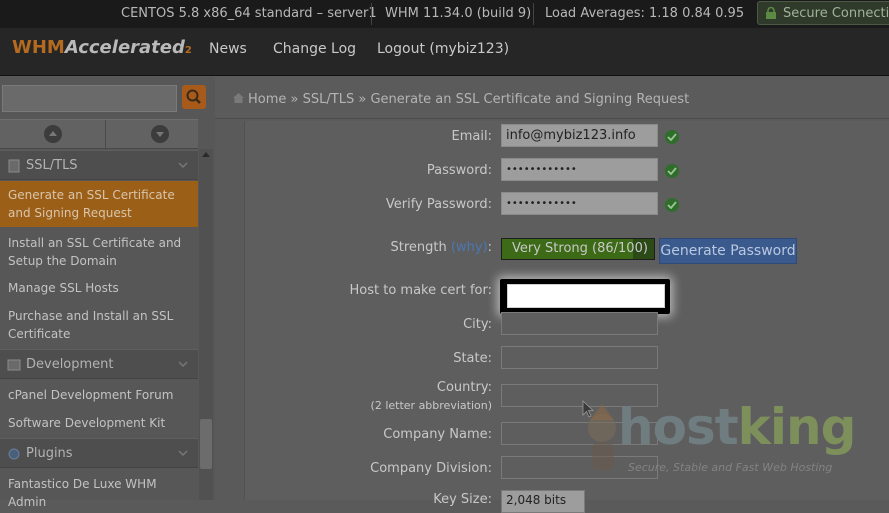  Describe the element at coordinates (579, 357) in the screenshot. I see `state-field` at that location.